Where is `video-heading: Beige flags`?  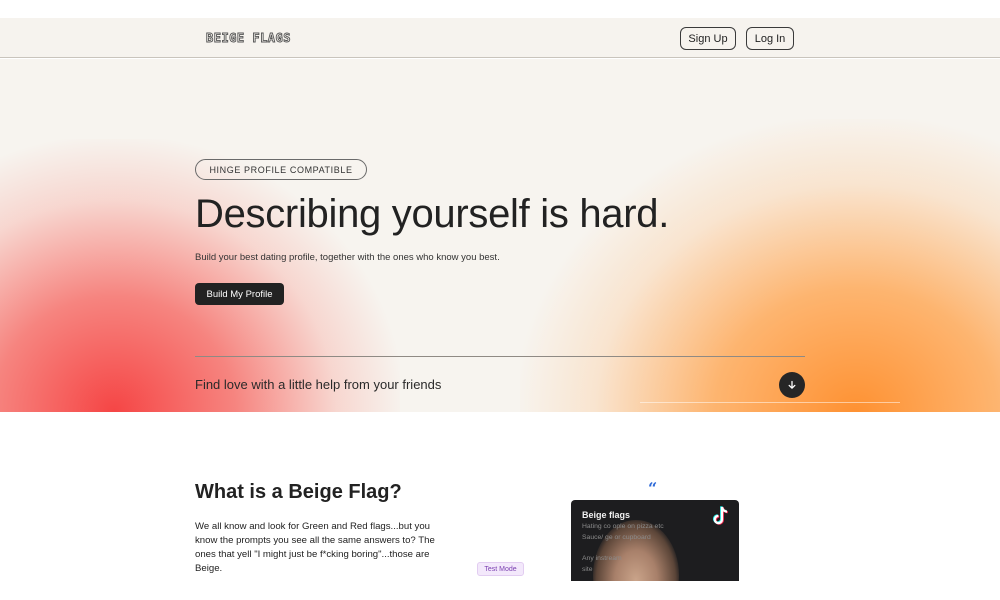
video-heading: Beige flags is located at coordinates (606, 515).